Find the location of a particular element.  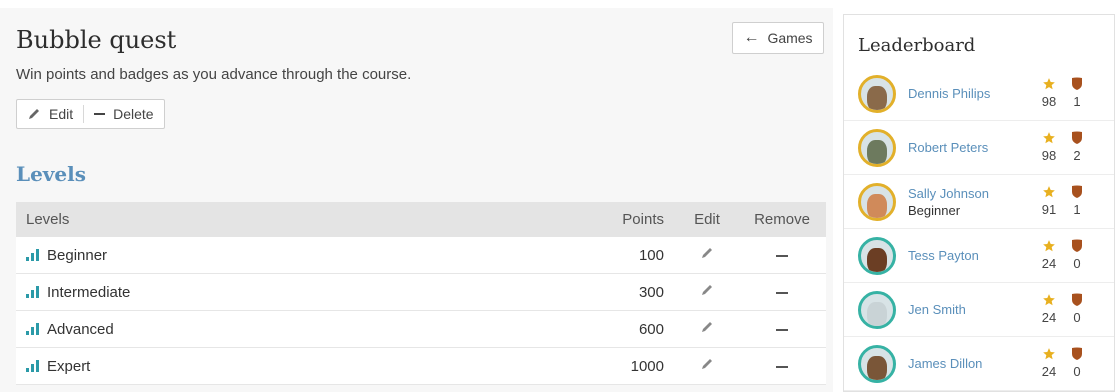

table-row: Beginner 100 is located at coordinates (421, 255).